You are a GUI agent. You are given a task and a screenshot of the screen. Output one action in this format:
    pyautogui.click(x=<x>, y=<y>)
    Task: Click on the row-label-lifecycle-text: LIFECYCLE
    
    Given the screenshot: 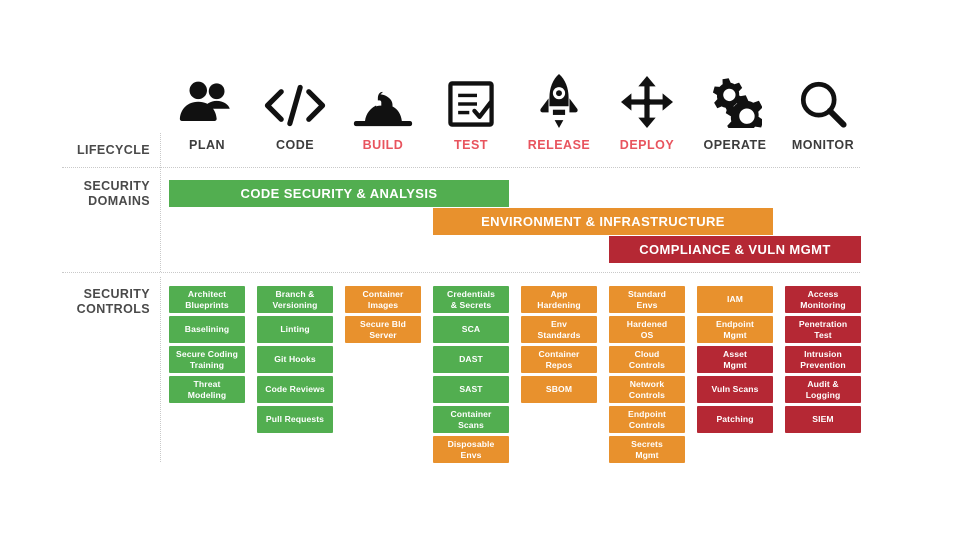 What is the action you would take?
    pyautogui.click(x=113, y=150)
    